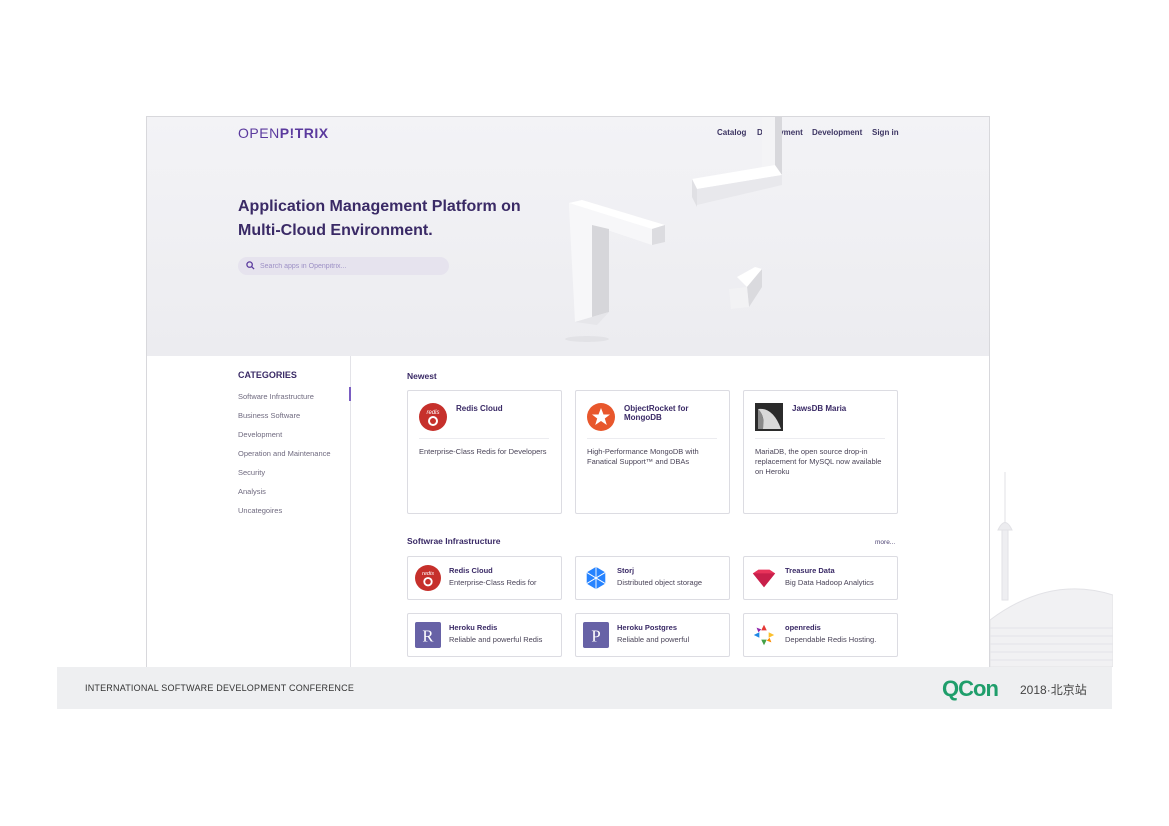  I want to click on category-security: Security, so click(251, 472).